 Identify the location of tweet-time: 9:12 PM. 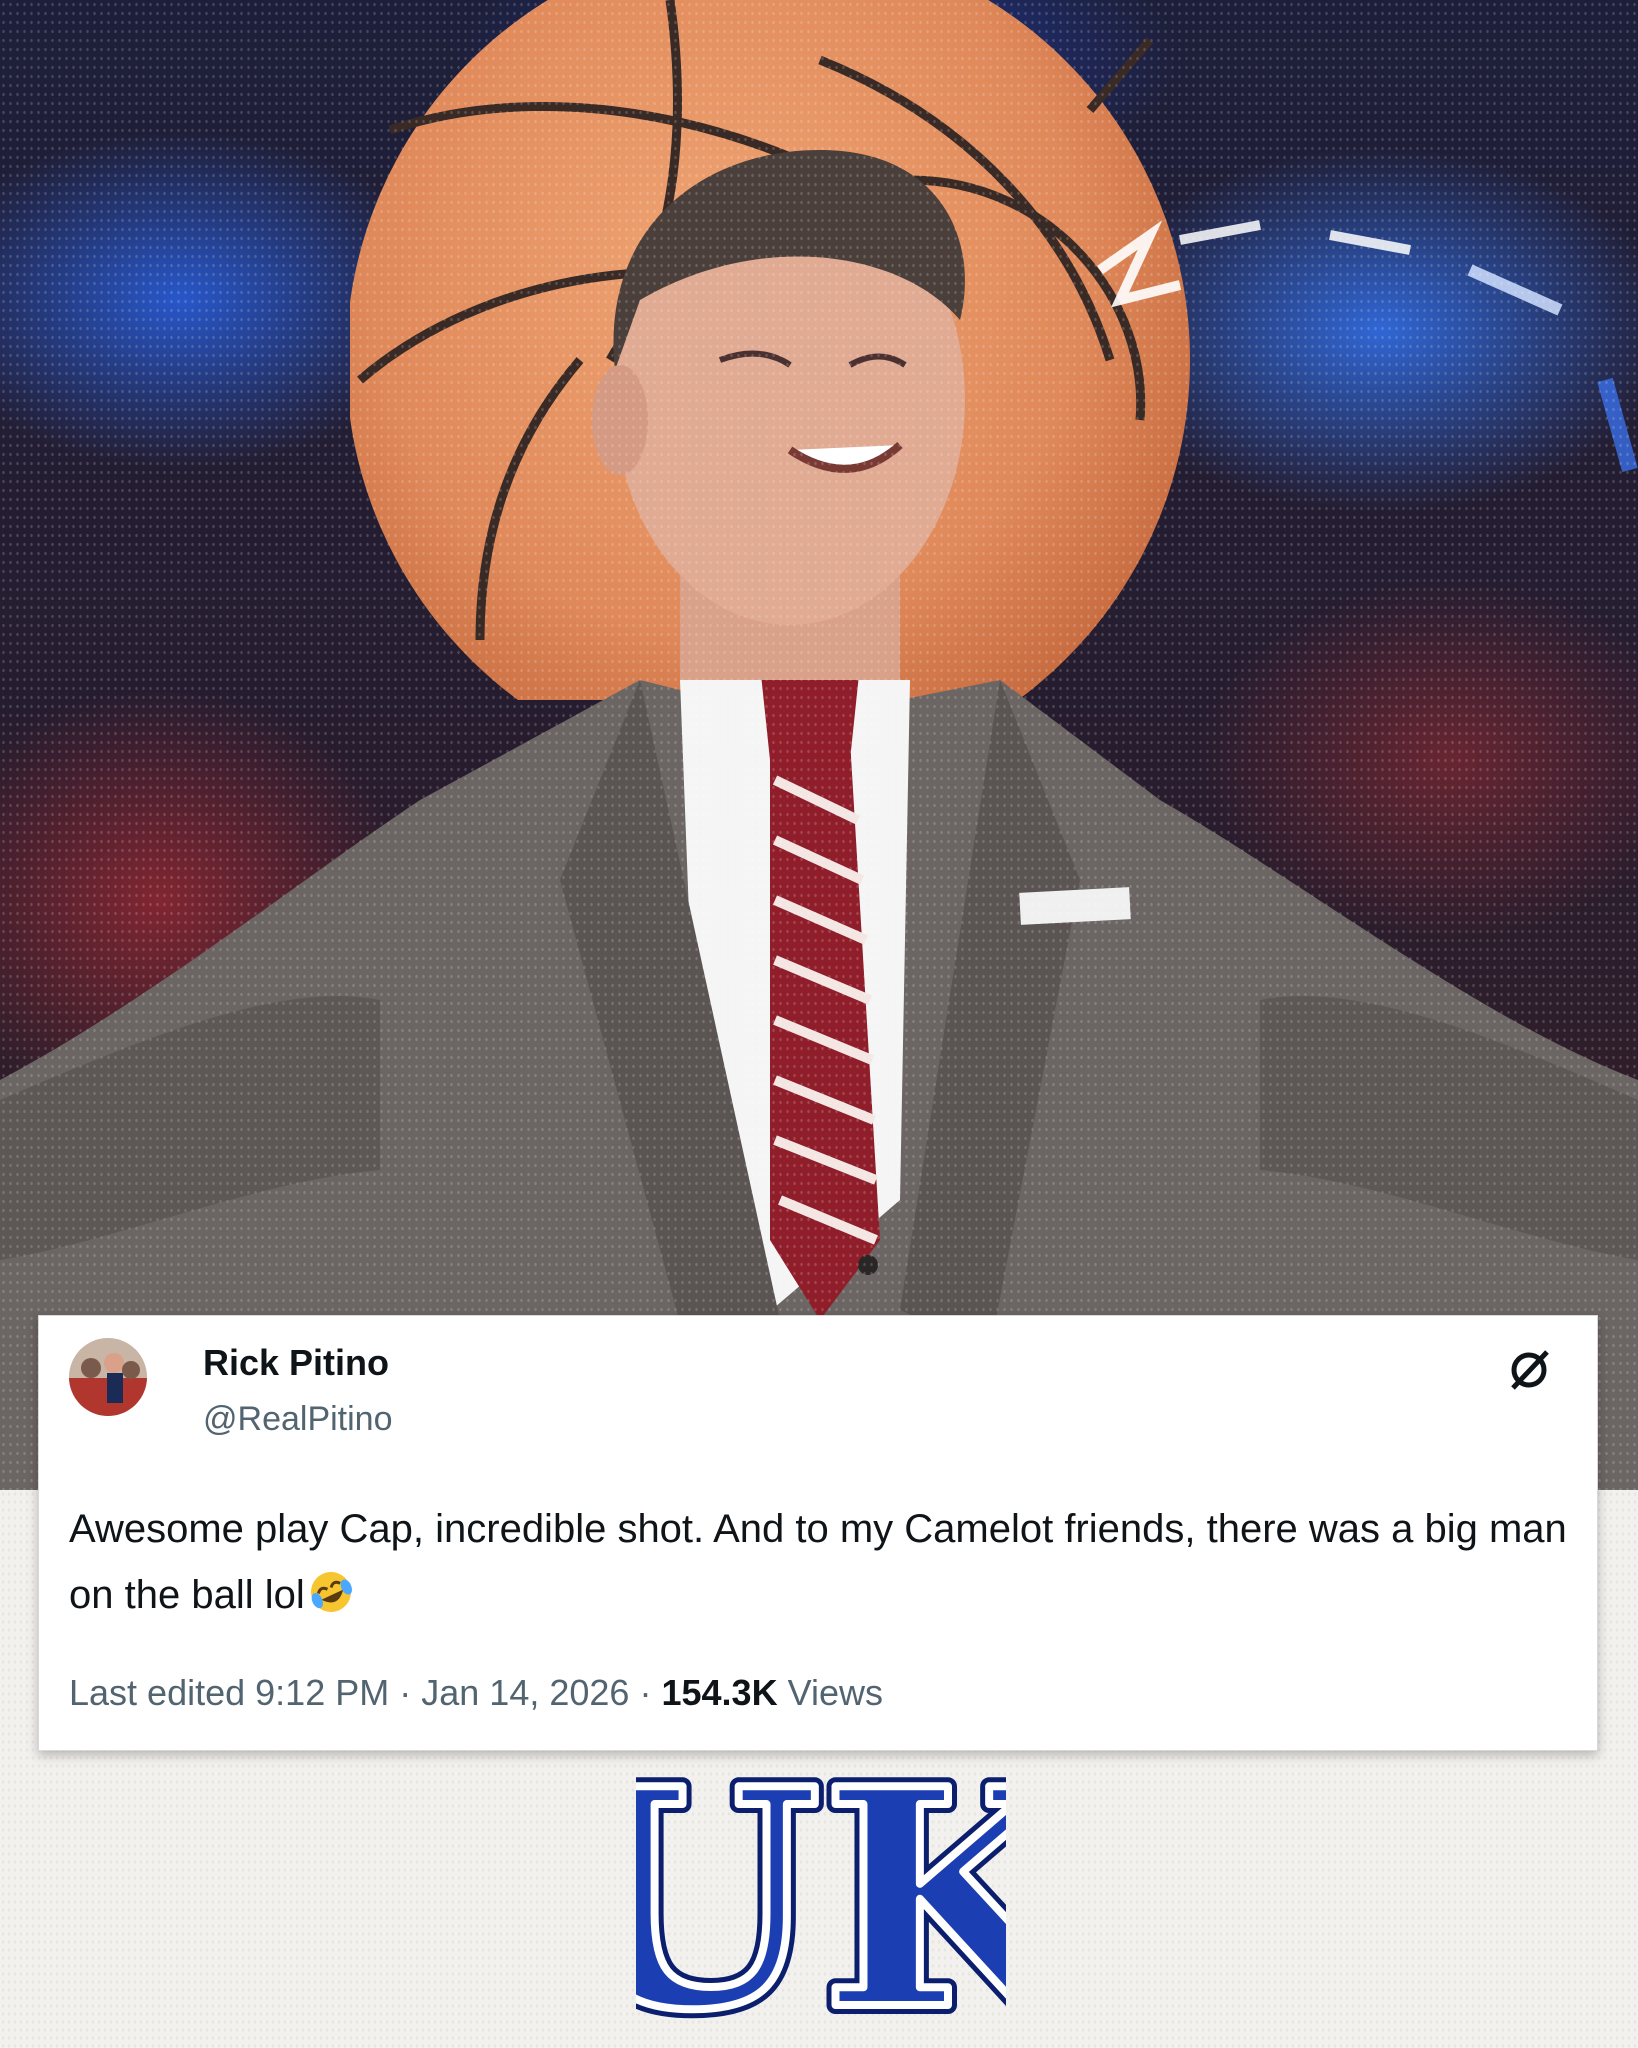
(322, 1692).